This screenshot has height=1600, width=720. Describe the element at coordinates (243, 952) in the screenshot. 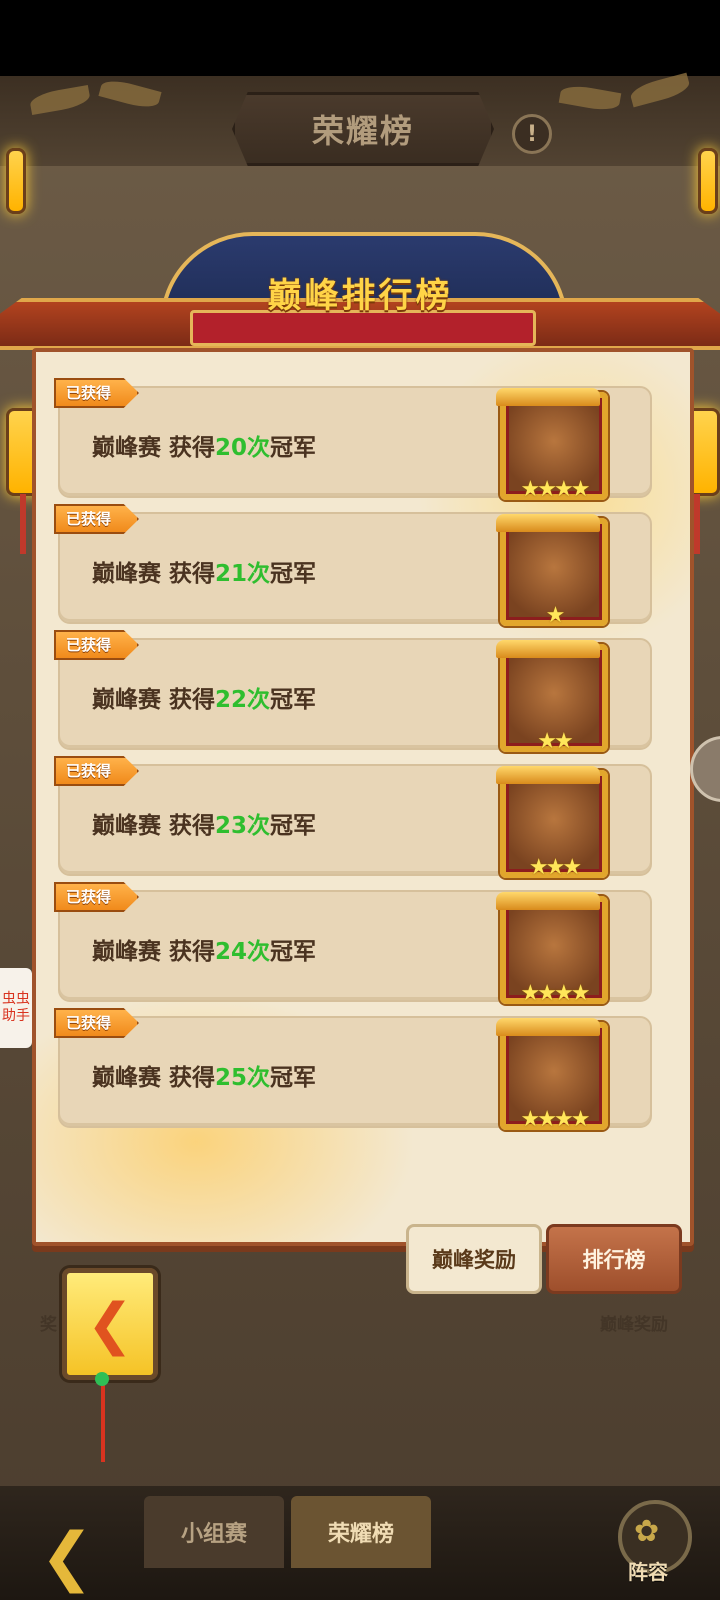

I see `achievement-count: 24次` at that location.